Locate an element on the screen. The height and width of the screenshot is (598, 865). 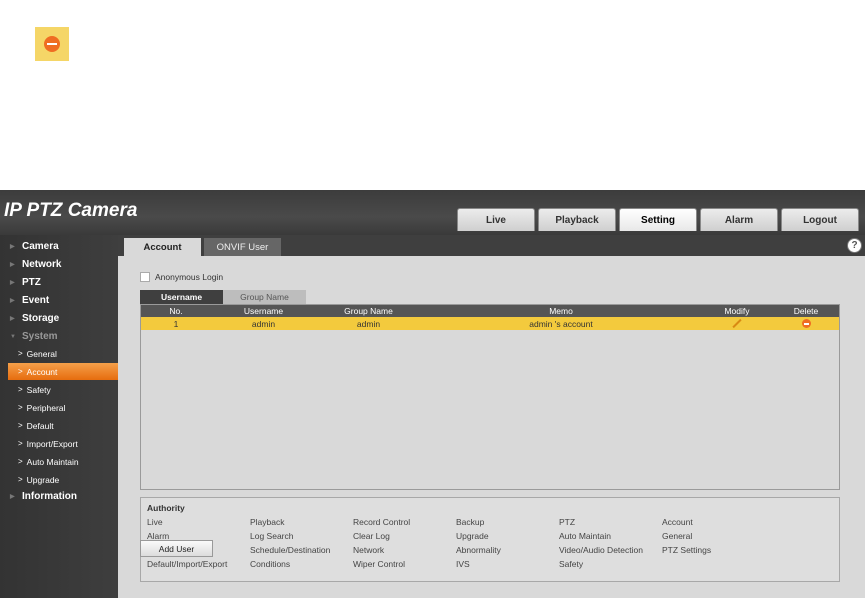
authority-item: Record Control is located at coordinates (382, 522).